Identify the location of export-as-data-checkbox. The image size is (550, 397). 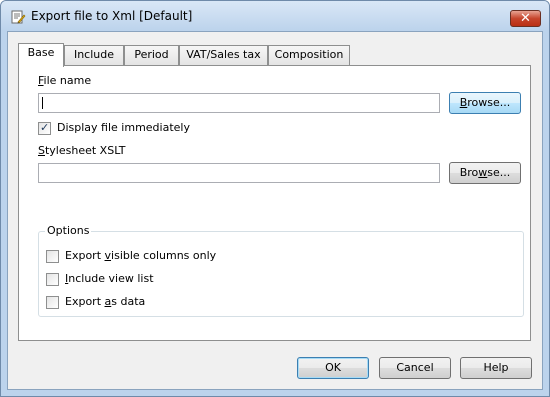
(52, 302).